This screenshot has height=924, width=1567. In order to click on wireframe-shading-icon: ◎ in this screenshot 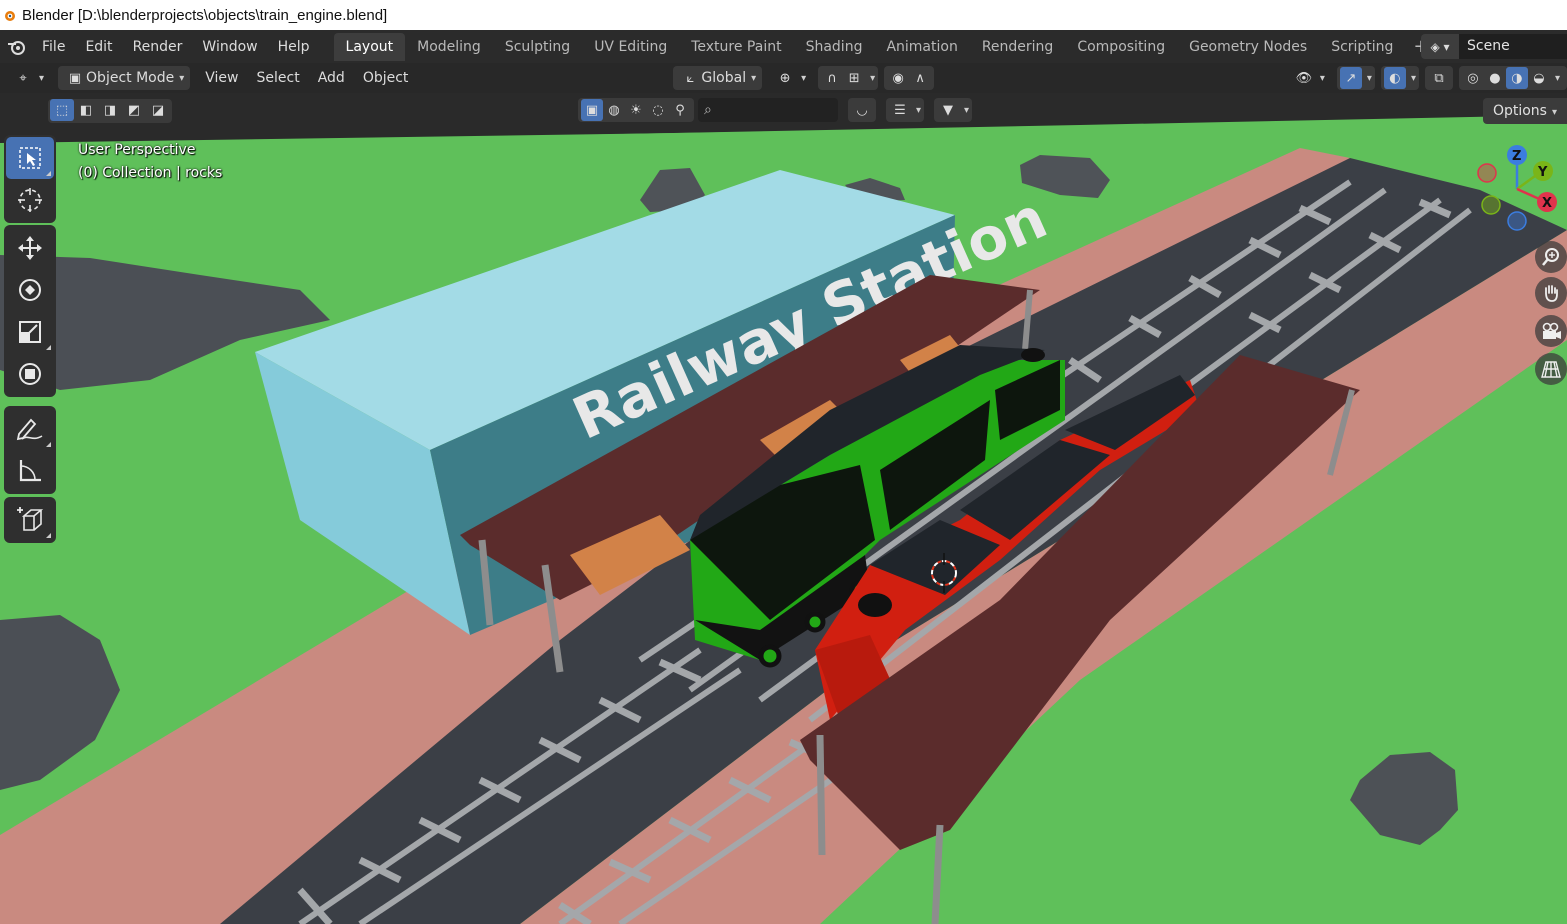, I will do `click(1473, 78)`.